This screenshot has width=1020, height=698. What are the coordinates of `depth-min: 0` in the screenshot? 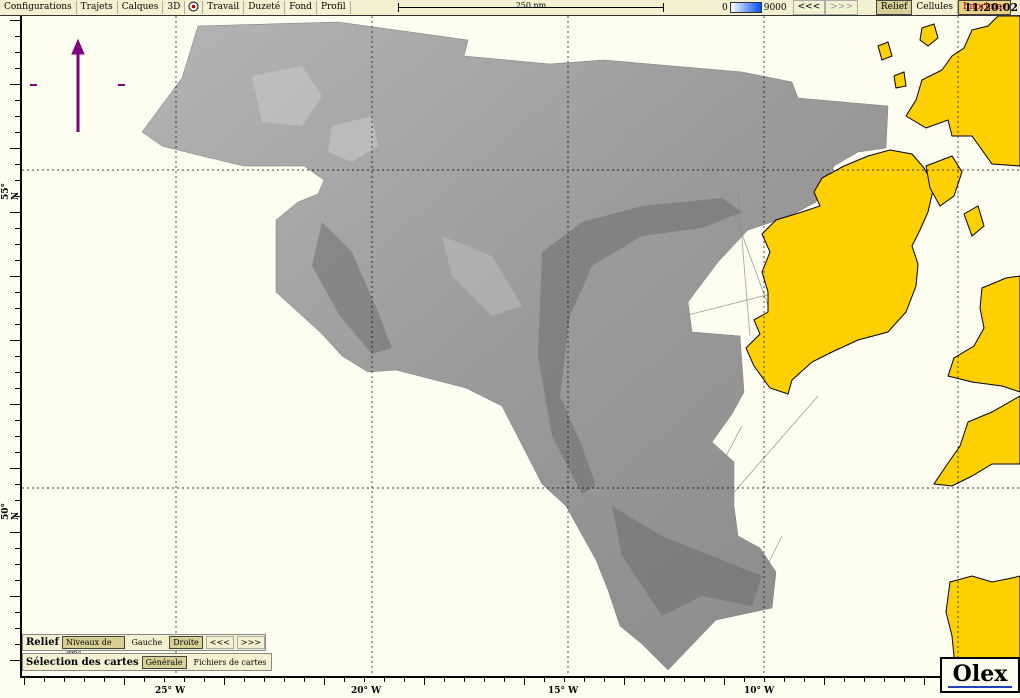 It's located at (725, 7).